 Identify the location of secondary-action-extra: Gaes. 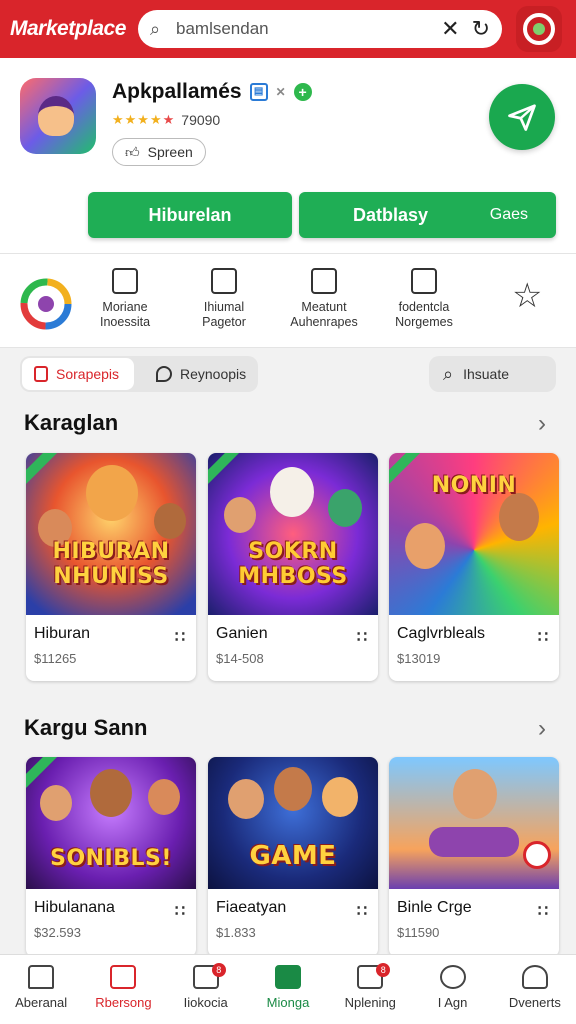
(508, 214).